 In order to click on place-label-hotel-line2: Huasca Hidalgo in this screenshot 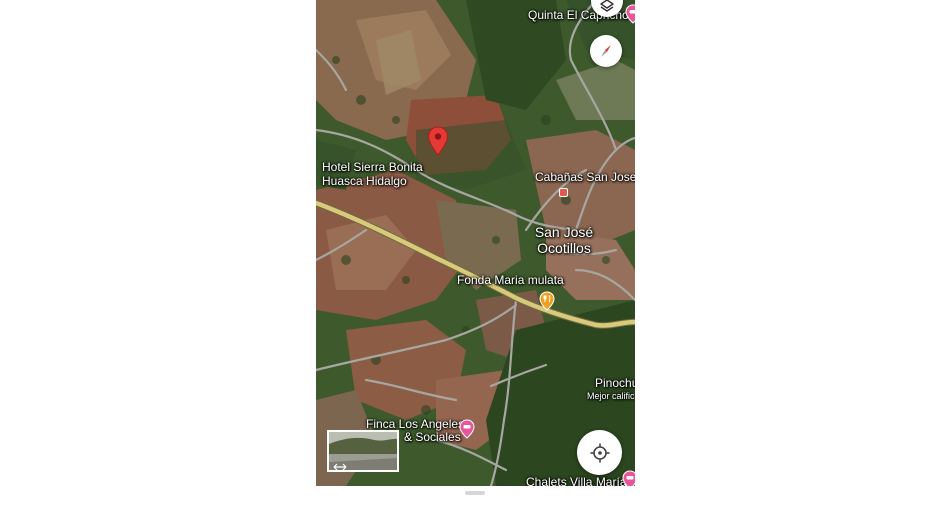, I will do `click(364, 181)`.